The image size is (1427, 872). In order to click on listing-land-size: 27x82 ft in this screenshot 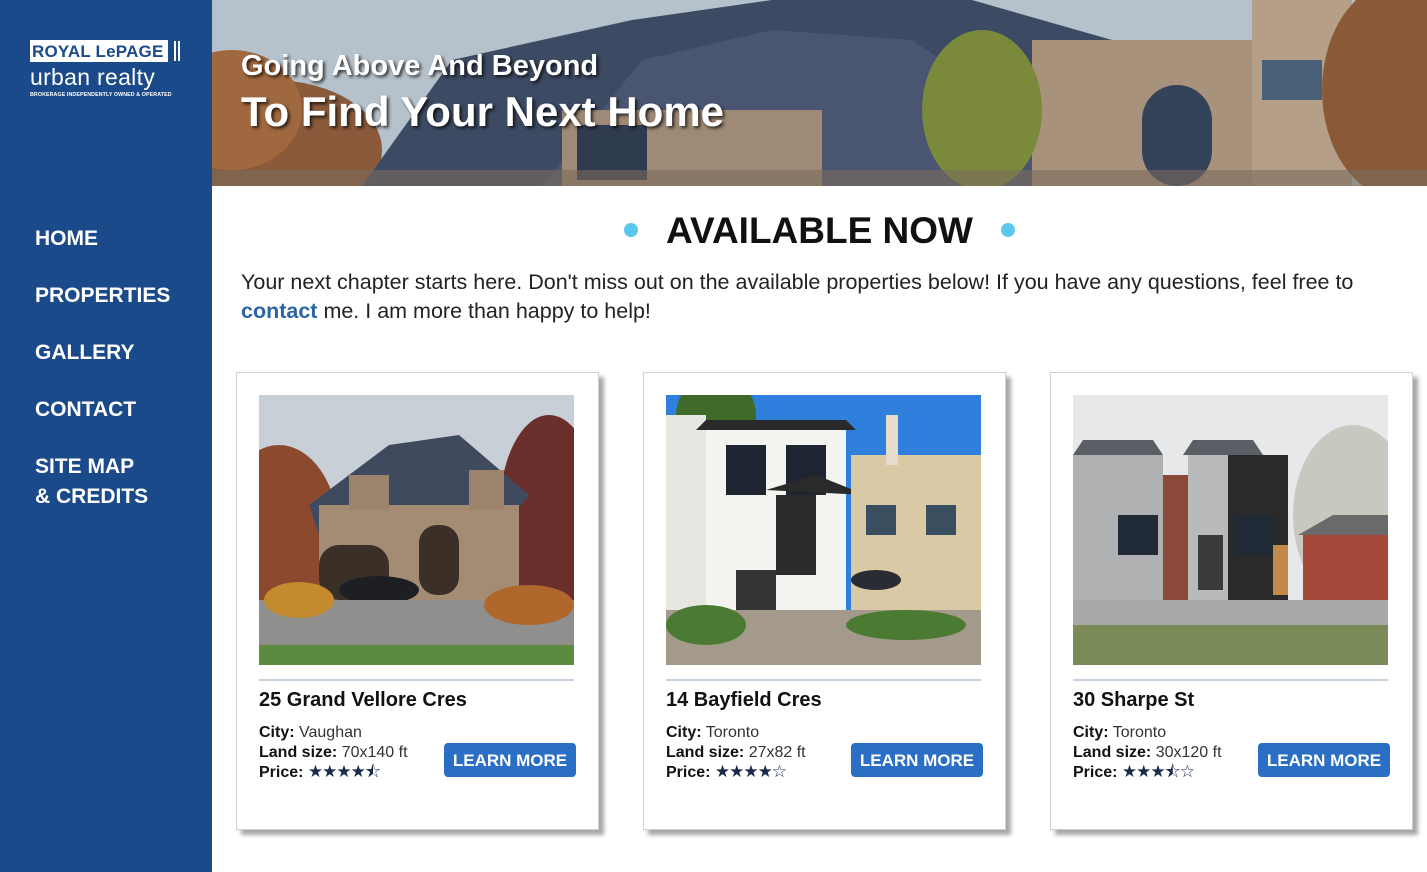, I will do `click(777, 752)`.